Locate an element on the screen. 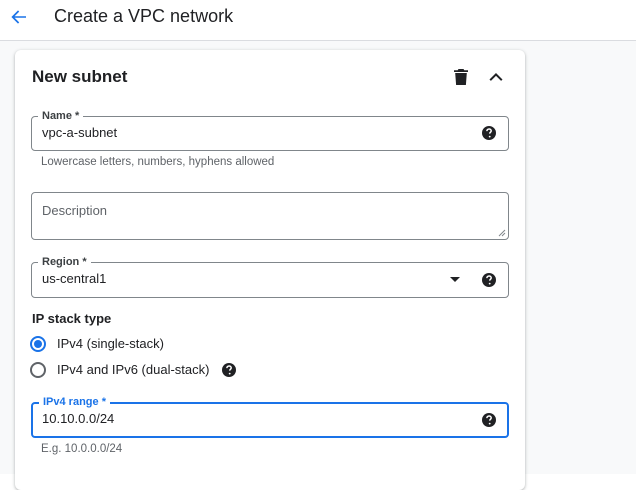  page-title: Create a VPC network is located at coordinates (144, 16).